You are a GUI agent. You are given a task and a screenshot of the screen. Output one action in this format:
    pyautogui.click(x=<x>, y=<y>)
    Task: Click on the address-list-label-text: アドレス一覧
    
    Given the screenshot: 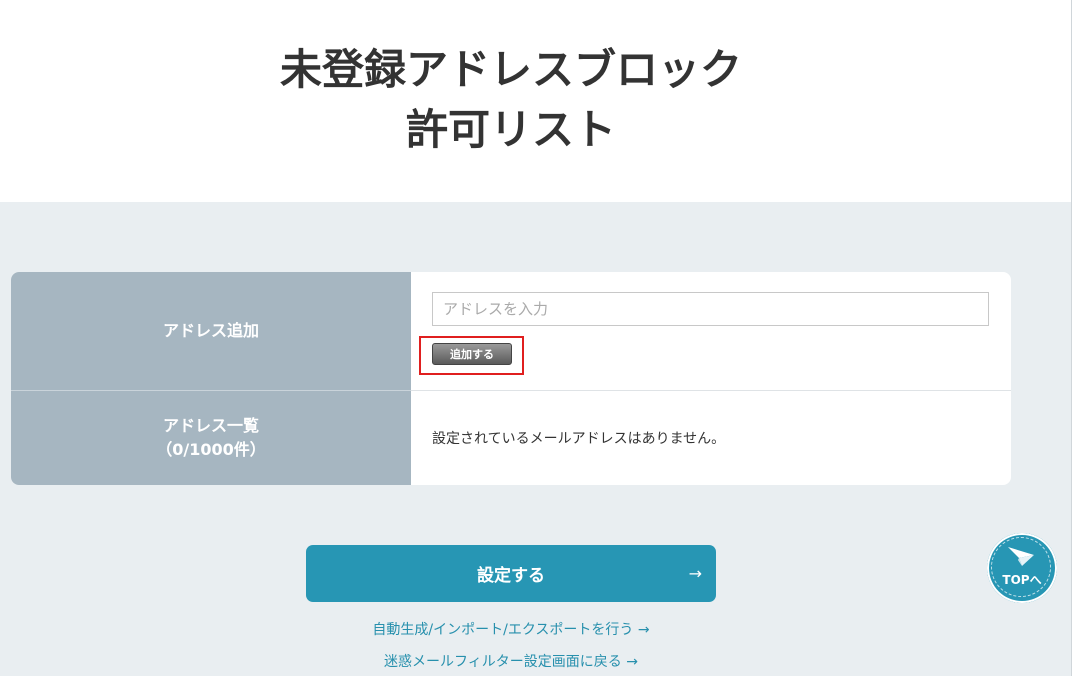 What is the action you would take?
    pyautogui.click(x=210, y=425)
    